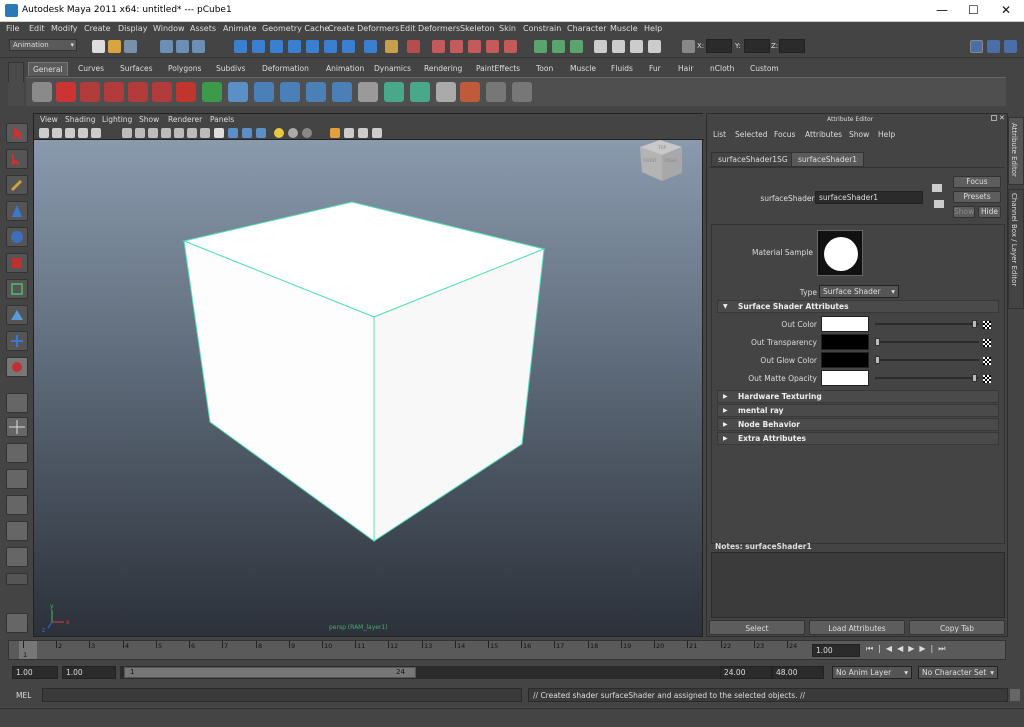 Image resolution: width=1024 pixels, height=727 pixels. Describe the element at coordinates (858, 585) in the screenshot. I see `notes-field` at that location.